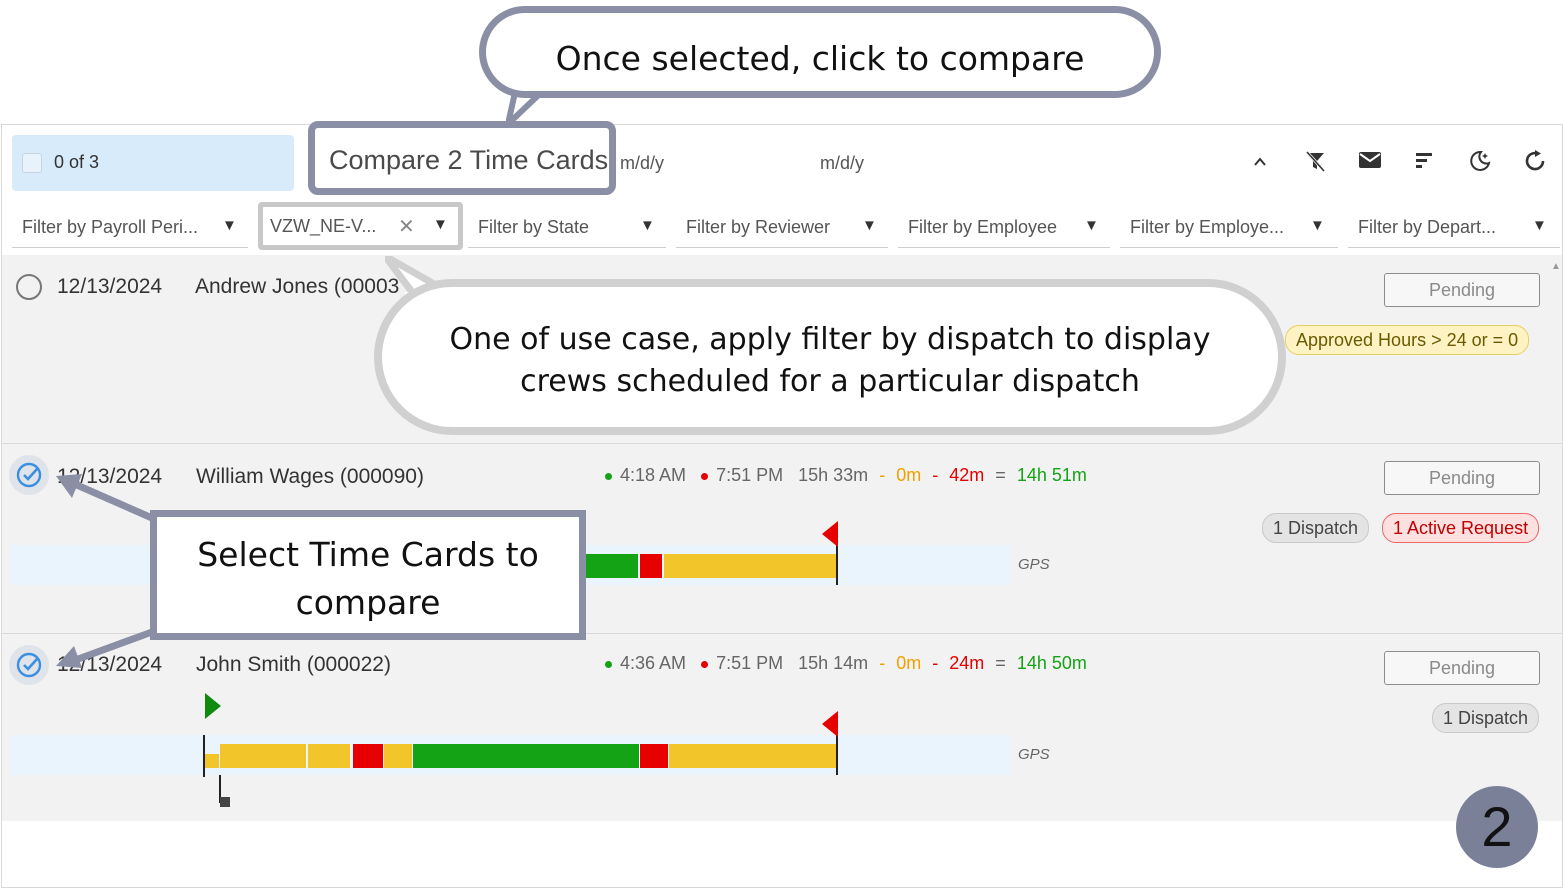 This screenshot has width=1563, height=888. What do you see at coordinates (1535, 163) in the screenshot?
I see `refresh-icon` at bounding box center [1535, 163].